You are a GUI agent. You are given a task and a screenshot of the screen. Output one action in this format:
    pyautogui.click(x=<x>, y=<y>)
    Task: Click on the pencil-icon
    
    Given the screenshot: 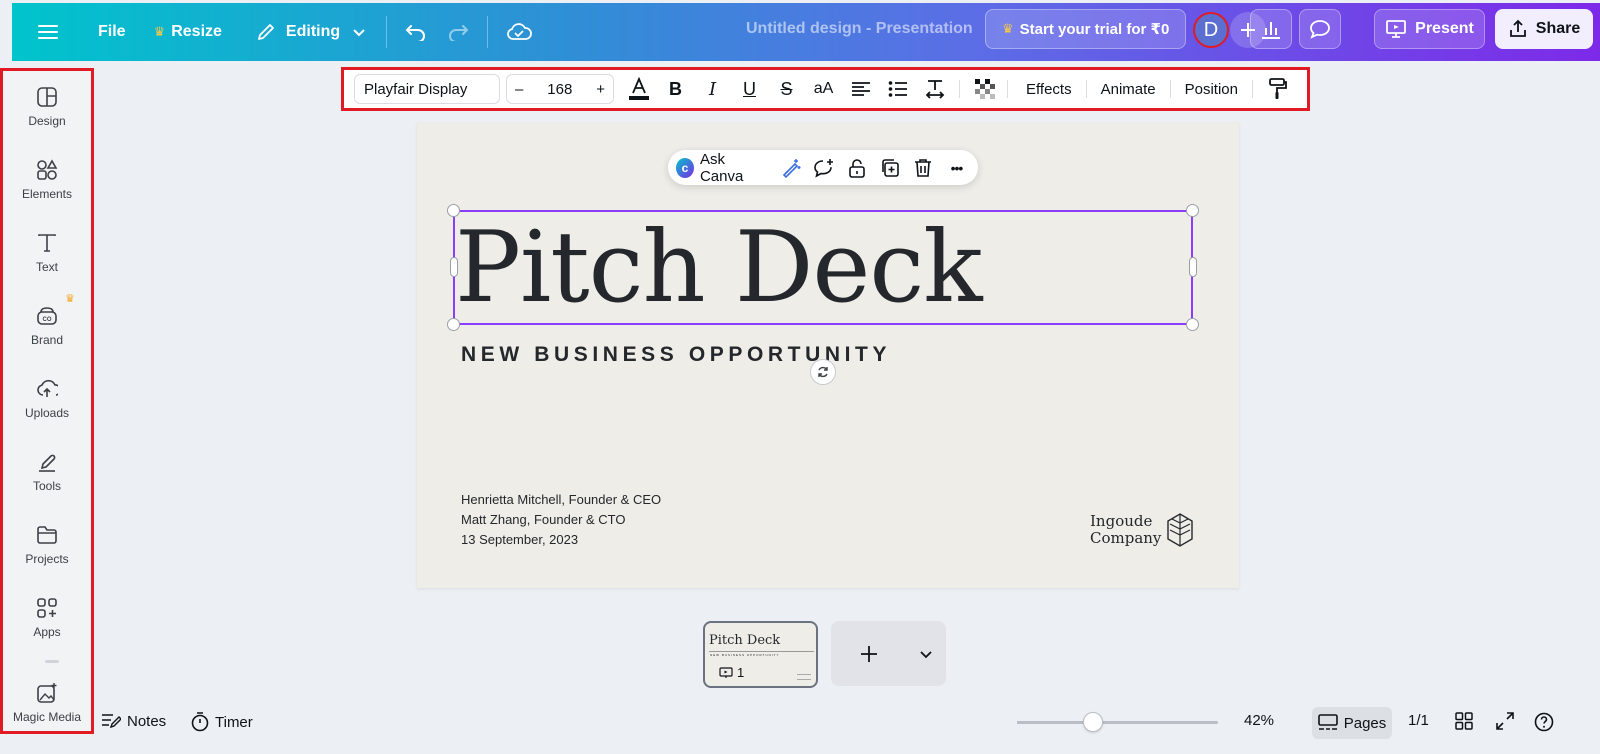 What is the action you would take?
    pyautogui.click(x=266, y=32)
    